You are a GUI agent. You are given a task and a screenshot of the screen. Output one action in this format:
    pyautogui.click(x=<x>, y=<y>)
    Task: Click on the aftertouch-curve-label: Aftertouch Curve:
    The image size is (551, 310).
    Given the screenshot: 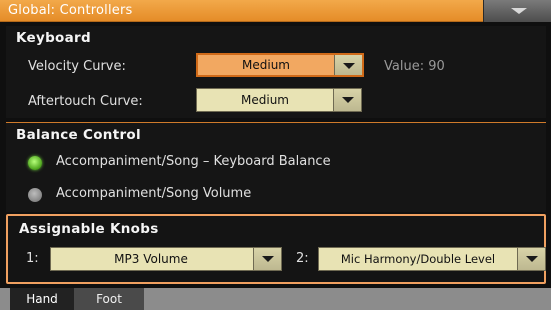 What is the action you would take?
    pyautogui.click(x=85, y=101)
    